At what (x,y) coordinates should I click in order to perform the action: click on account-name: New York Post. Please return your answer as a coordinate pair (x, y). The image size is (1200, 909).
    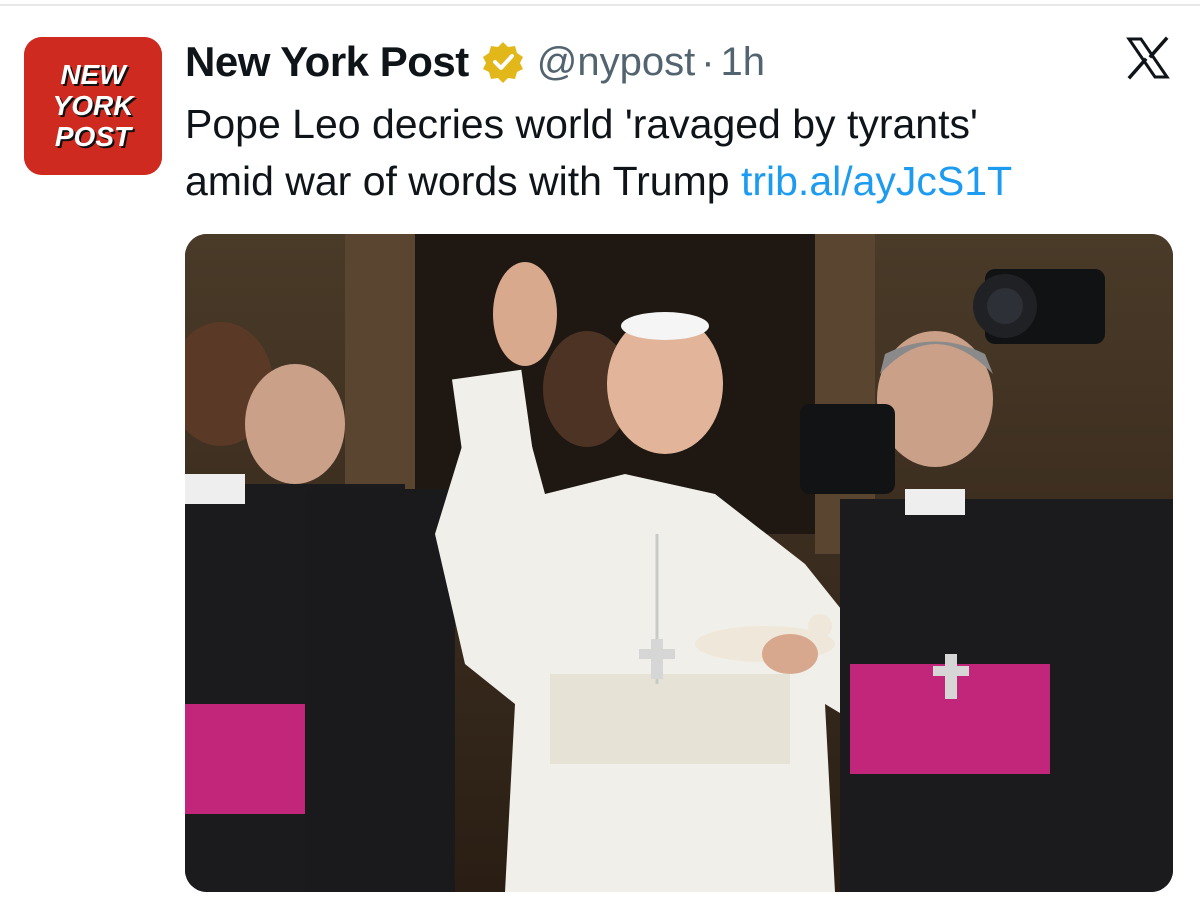
    Looking at the image, I should click on (327, 62).